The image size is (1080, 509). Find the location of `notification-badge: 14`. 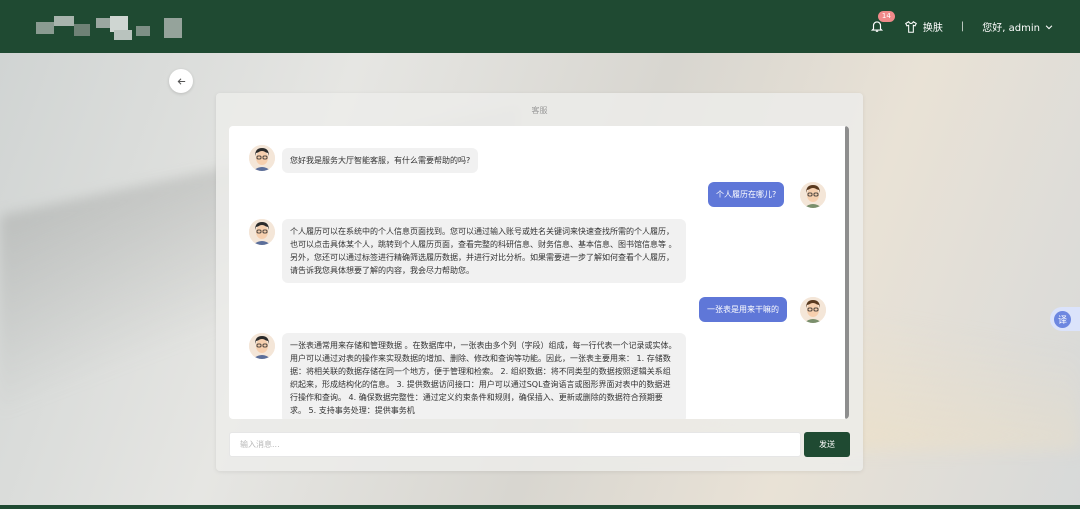

notification-badge: 14 is located at coordinates (886, 16).